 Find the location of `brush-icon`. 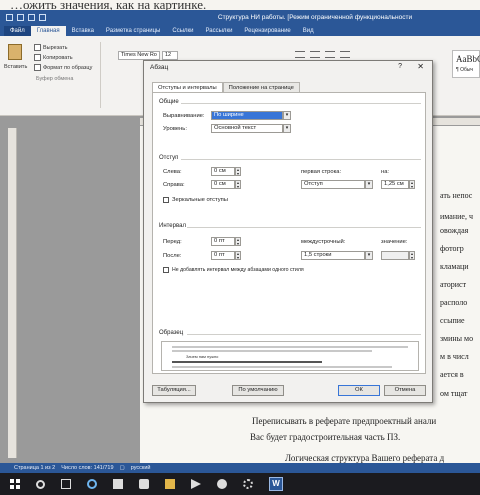

brush-icon is located at coordinates (37, 67).